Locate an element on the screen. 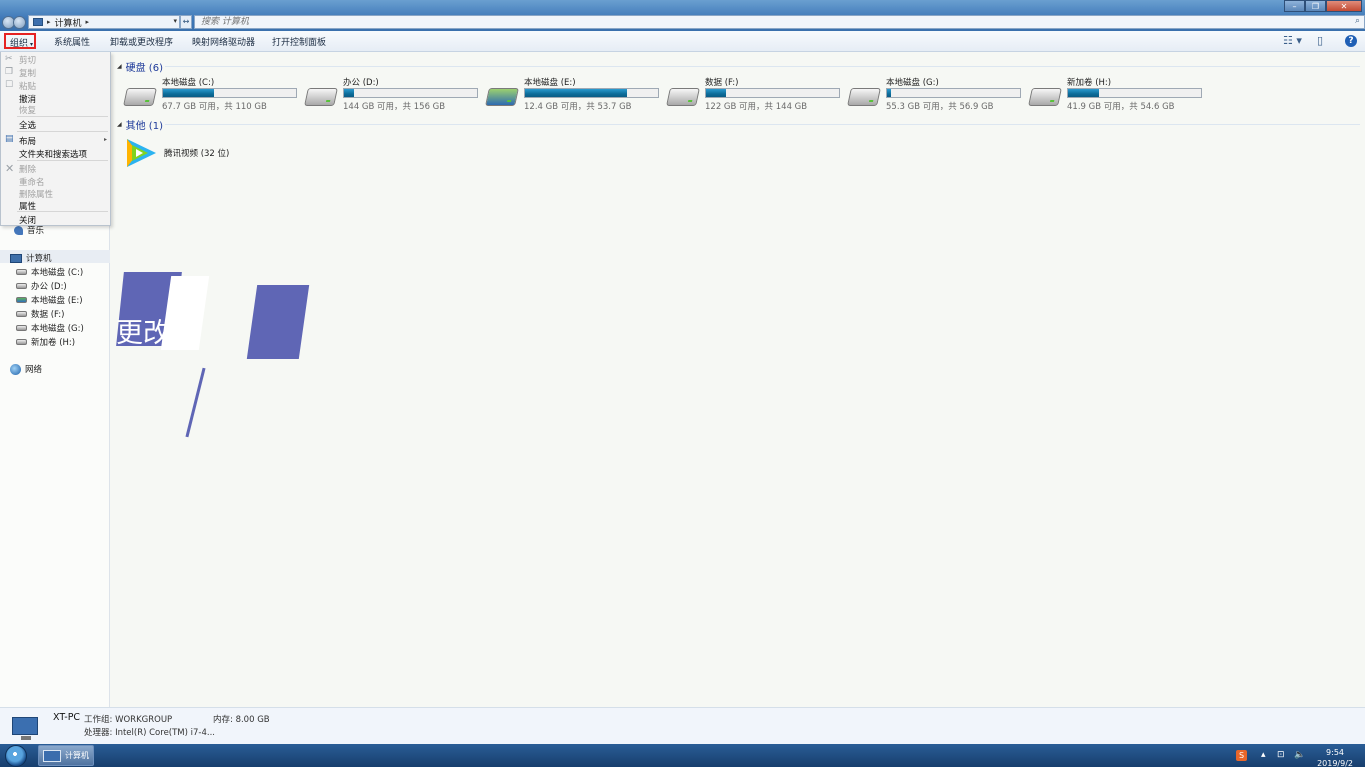 This screenshot has width=1365, height=767. group-divider is located at coordinates (762, 66).